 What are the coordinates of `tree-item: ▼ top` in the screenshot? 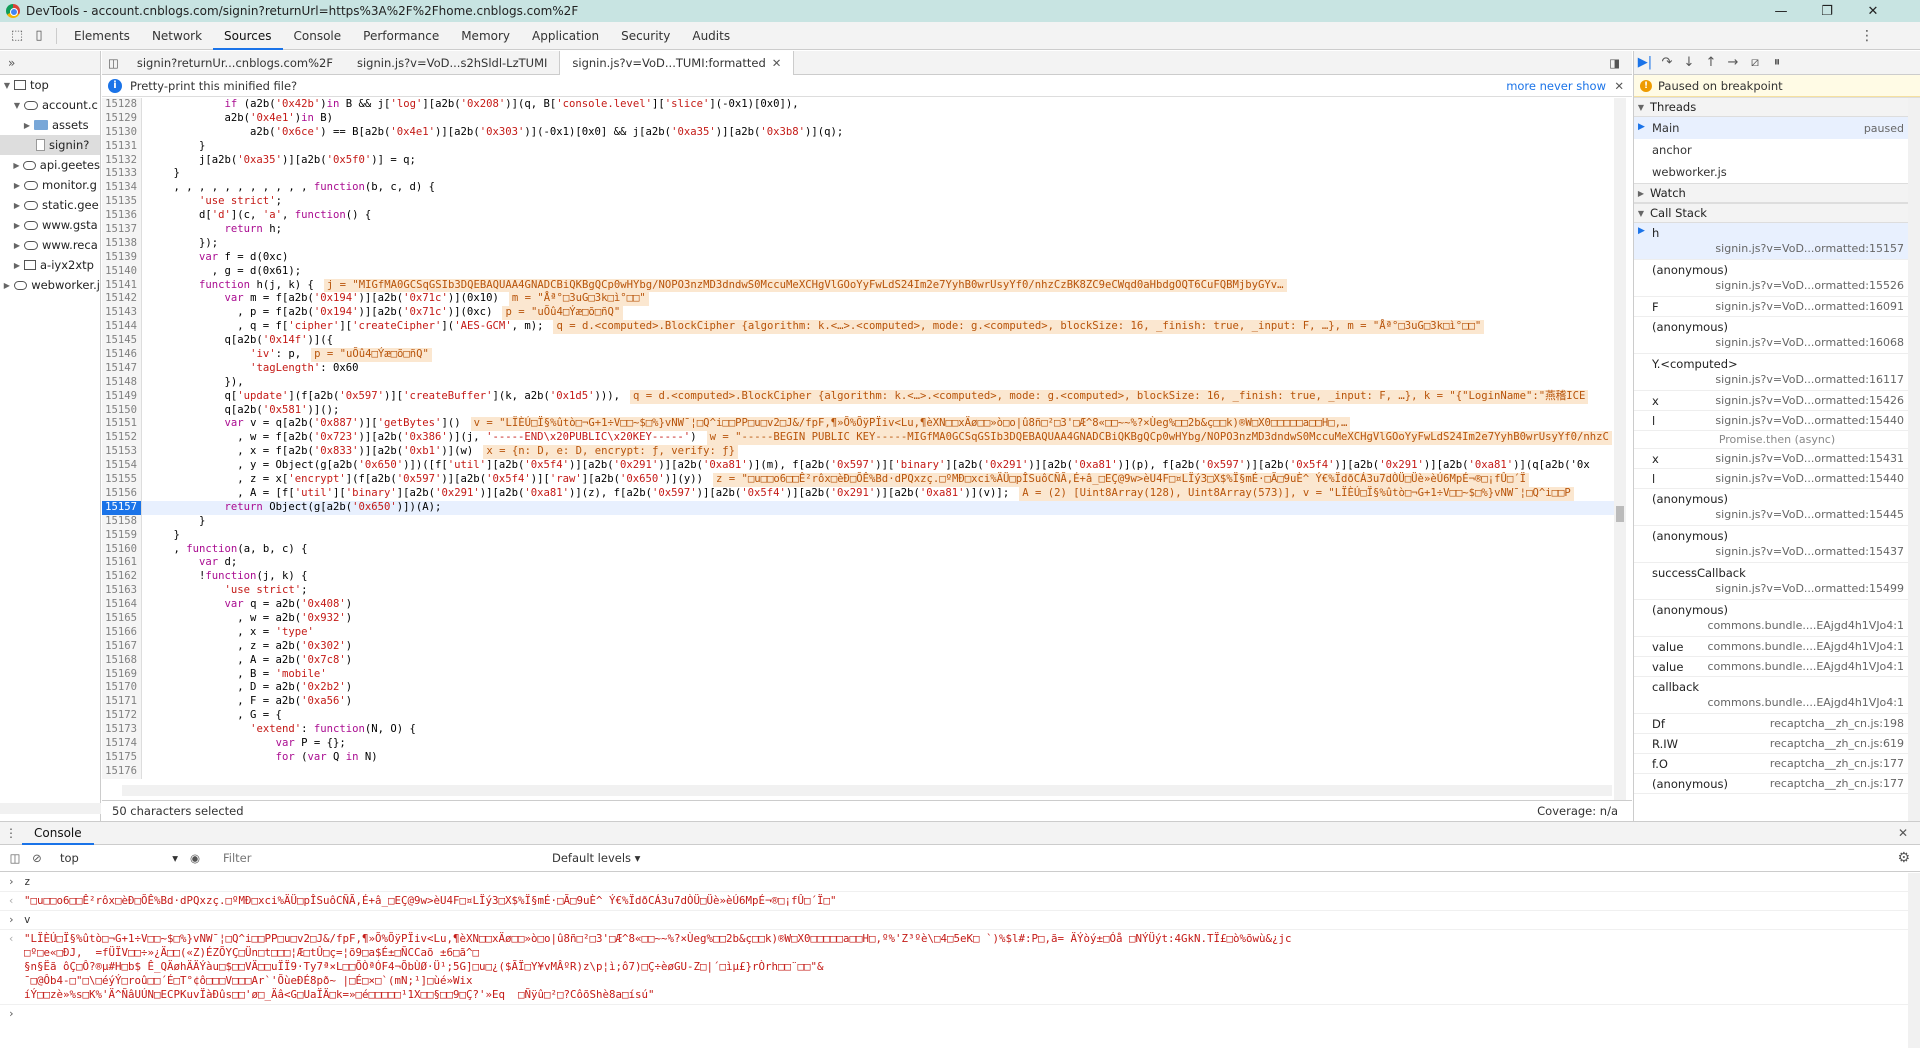 It's located at (50, 85).